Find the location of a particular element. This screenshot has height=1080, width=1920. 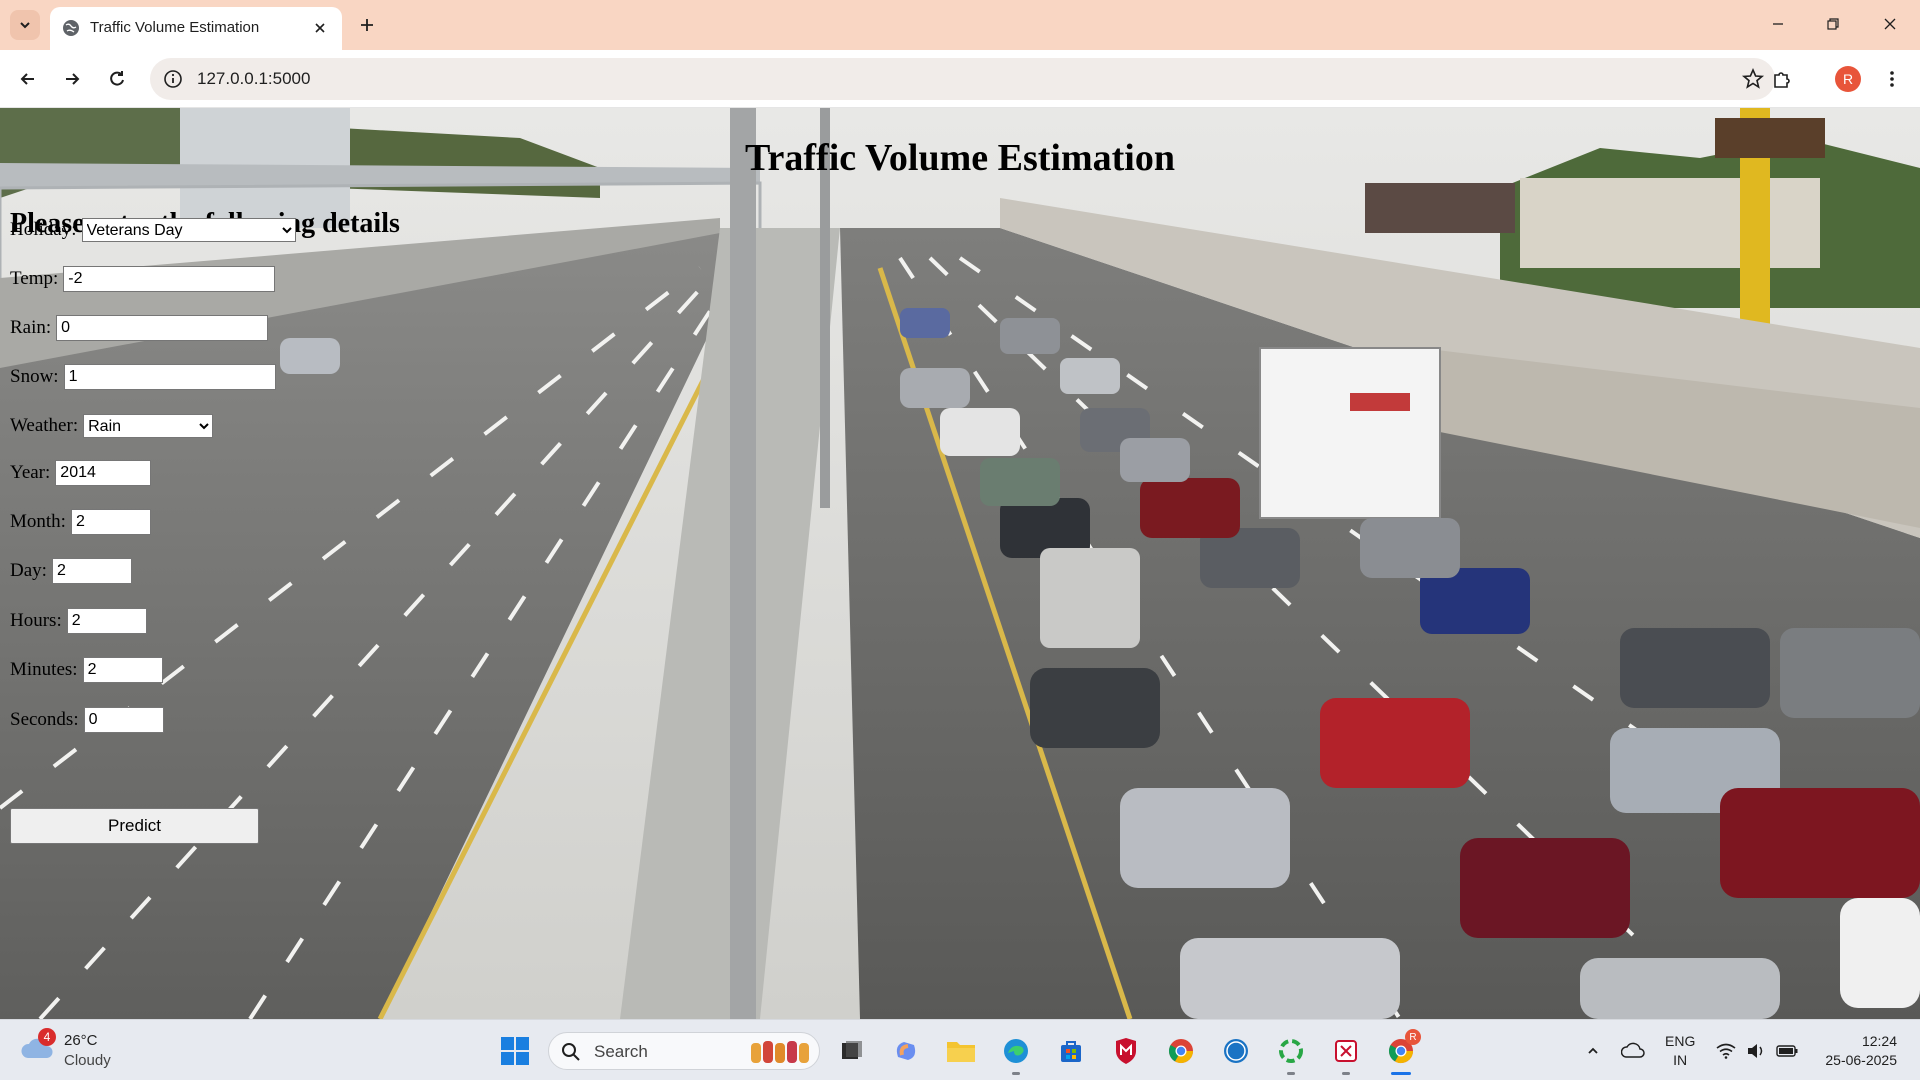

rain-field: Rain: is located at coordinates (139, 328).